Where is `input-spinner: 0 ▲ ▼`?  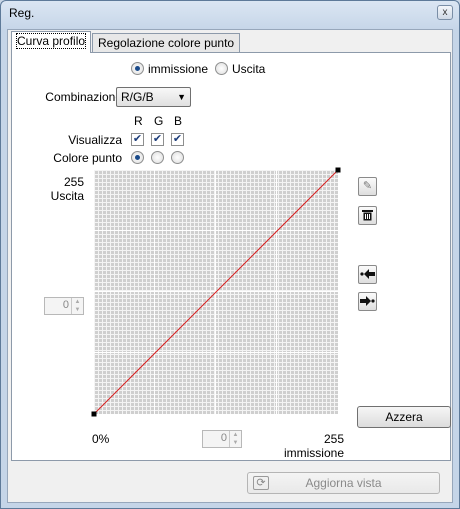 input-spinner: 0 ▲ ▼ is located at coordinates (222, 439).